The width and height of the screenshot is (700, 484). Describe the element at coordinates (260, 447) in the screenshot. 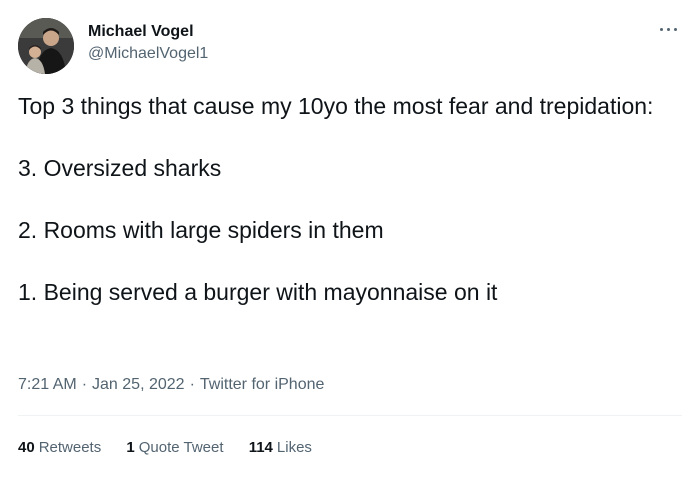

I see `likes-count: 114` at that location.